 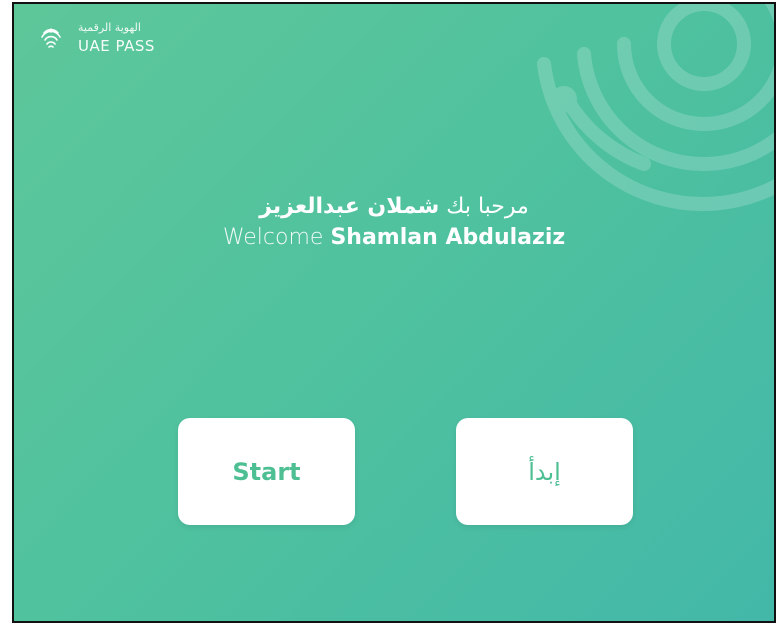 I want to click on logo-text-arabic: الهوية الرقمية, so click(x=109, y=27).